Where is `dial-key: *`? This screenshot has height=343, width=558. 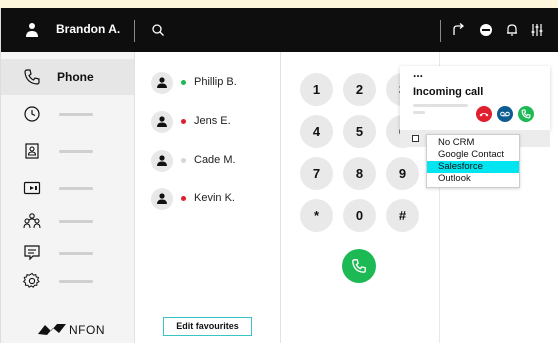
dial-key: * is located at coordinates (316, 215).